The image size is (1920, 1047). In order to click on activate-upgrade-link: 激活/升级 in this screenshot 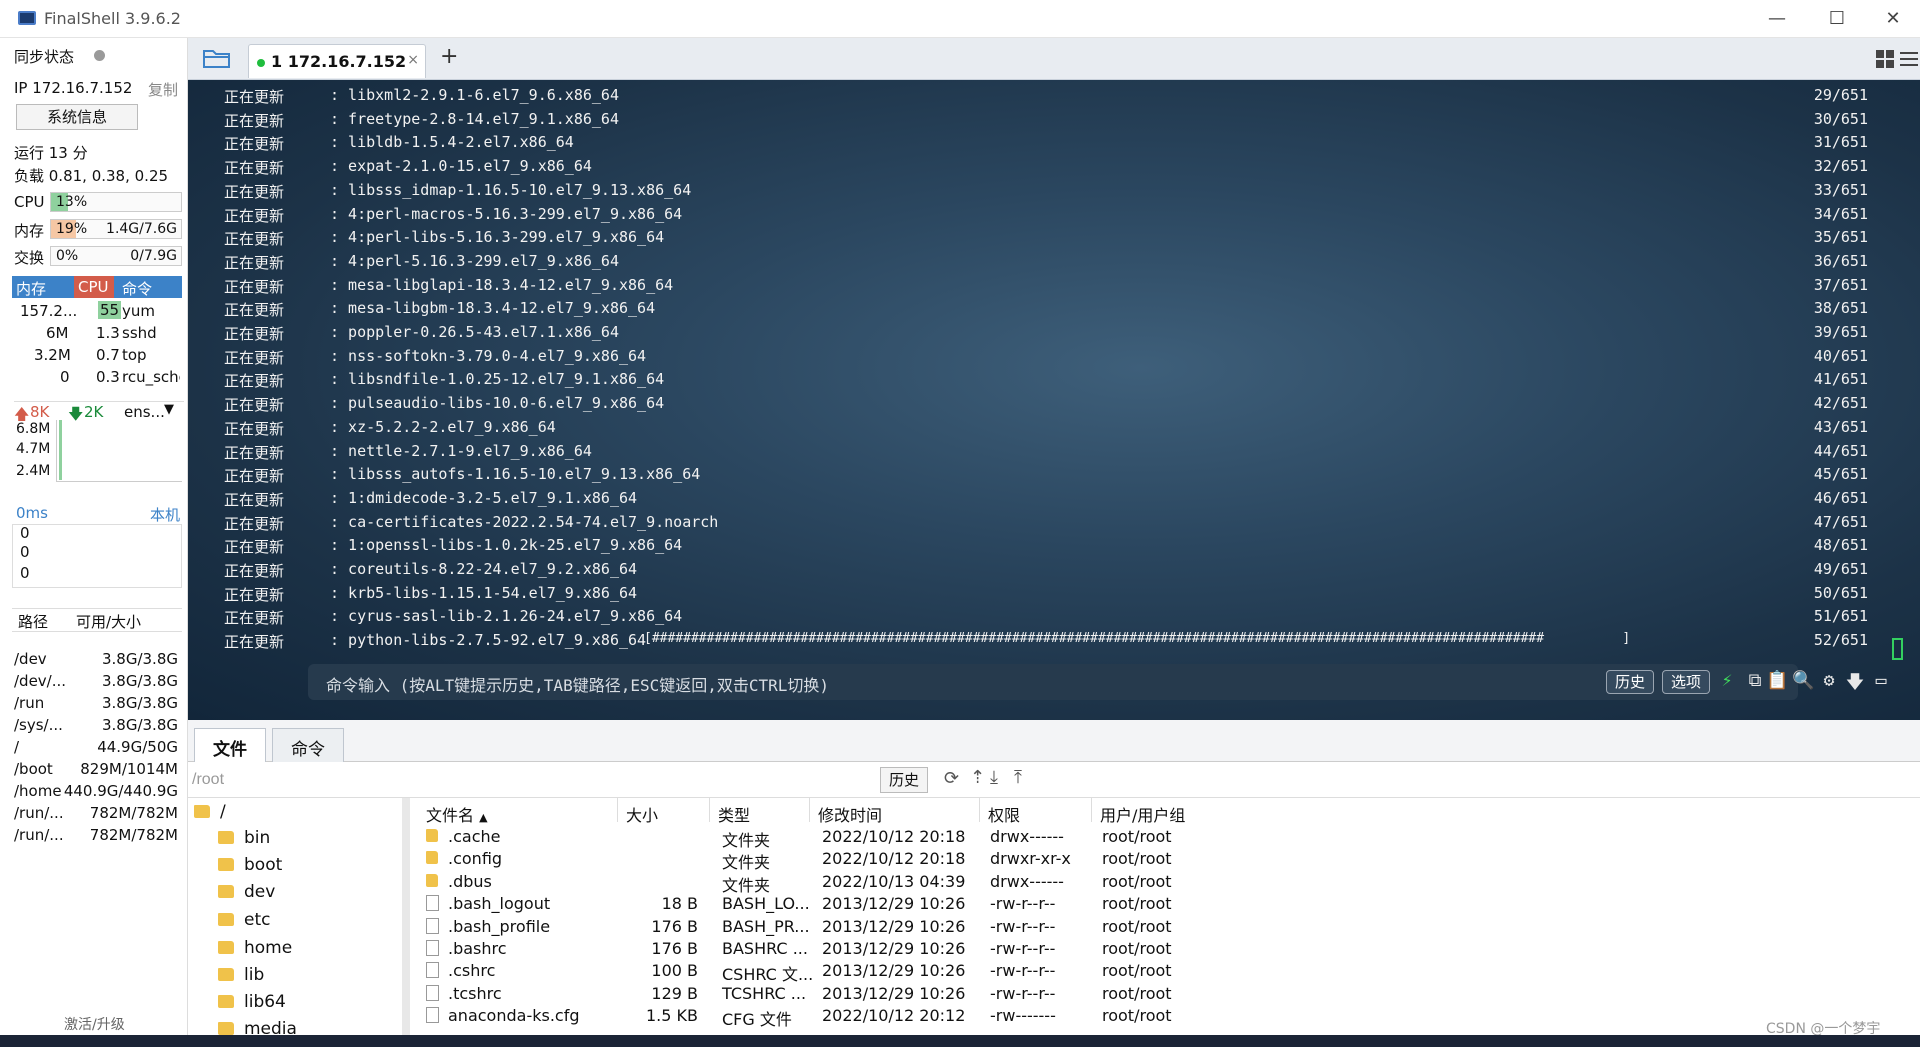, I will do `click(94, 1024)`.